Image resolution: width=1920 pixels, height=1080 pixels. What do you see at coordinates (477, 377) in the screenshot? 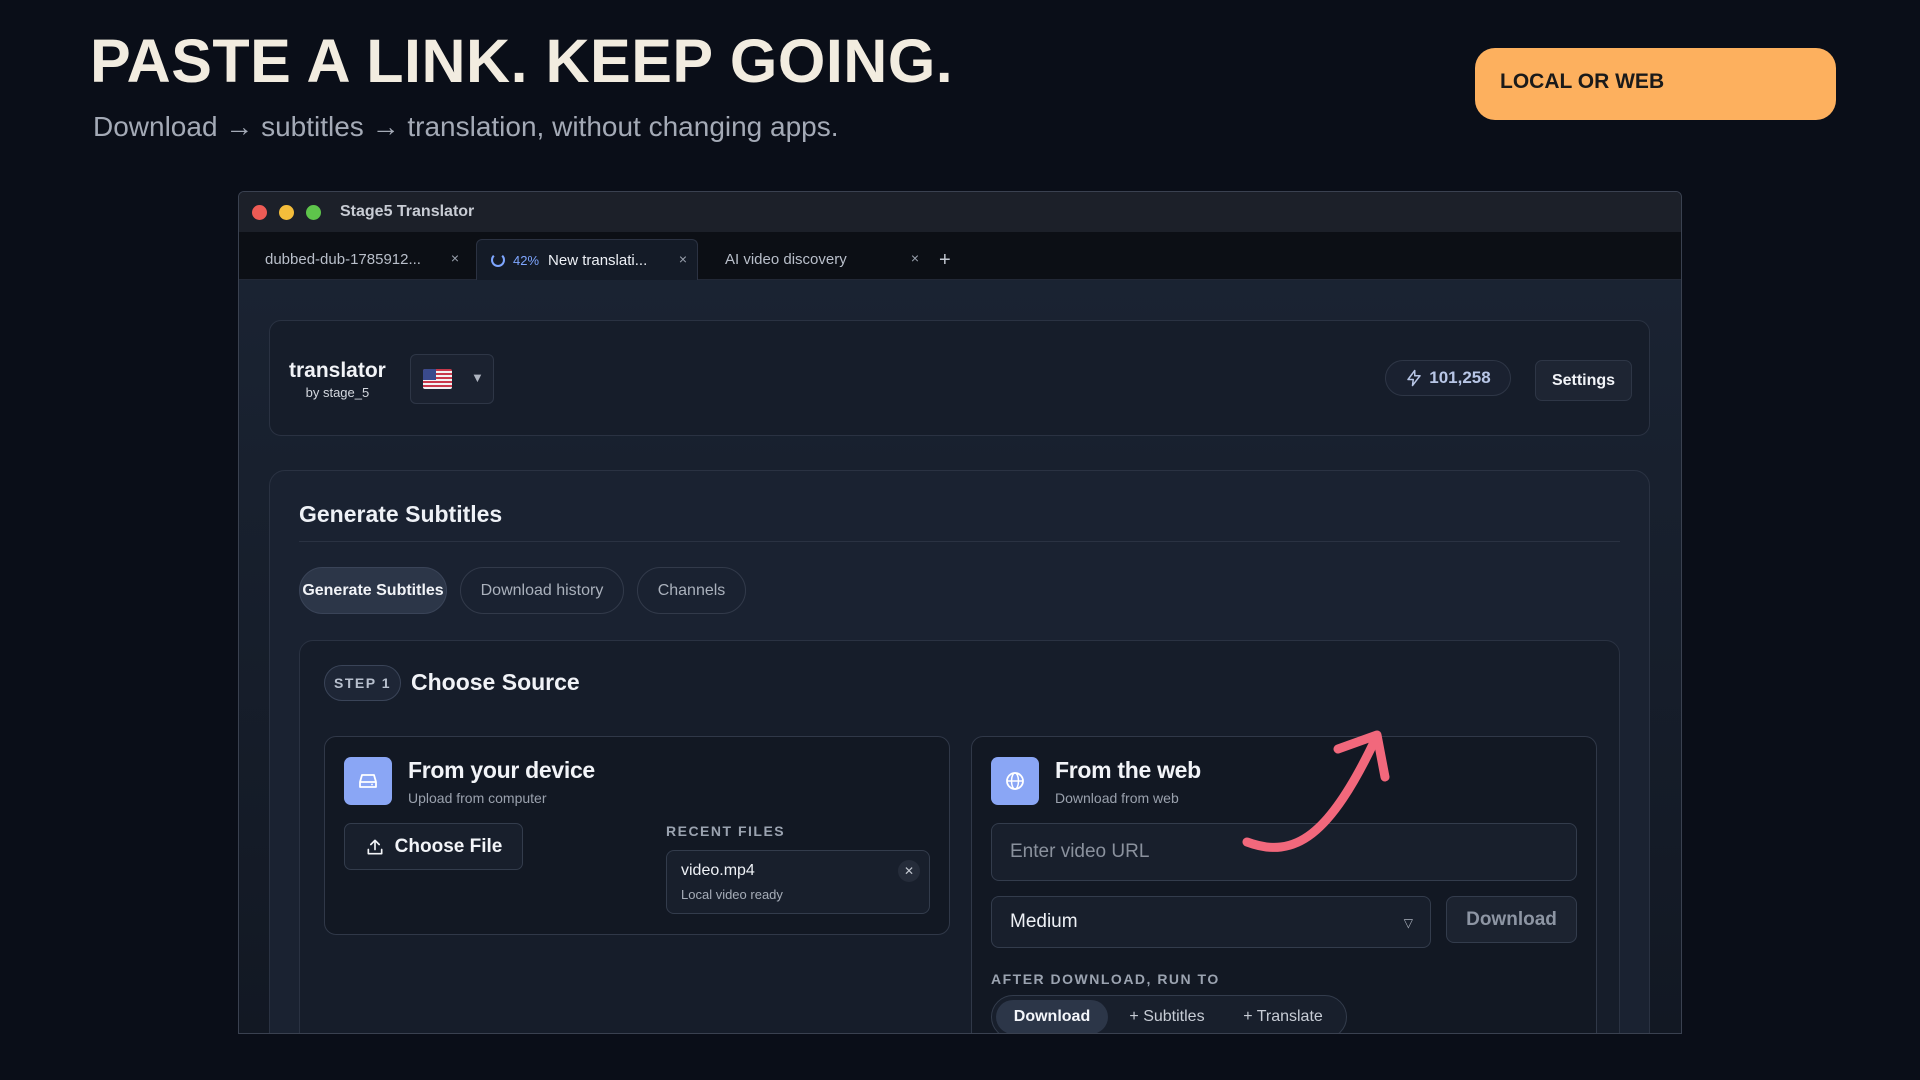
I see `chevron-down-icon: ▼` at bounding box center [477, 377].